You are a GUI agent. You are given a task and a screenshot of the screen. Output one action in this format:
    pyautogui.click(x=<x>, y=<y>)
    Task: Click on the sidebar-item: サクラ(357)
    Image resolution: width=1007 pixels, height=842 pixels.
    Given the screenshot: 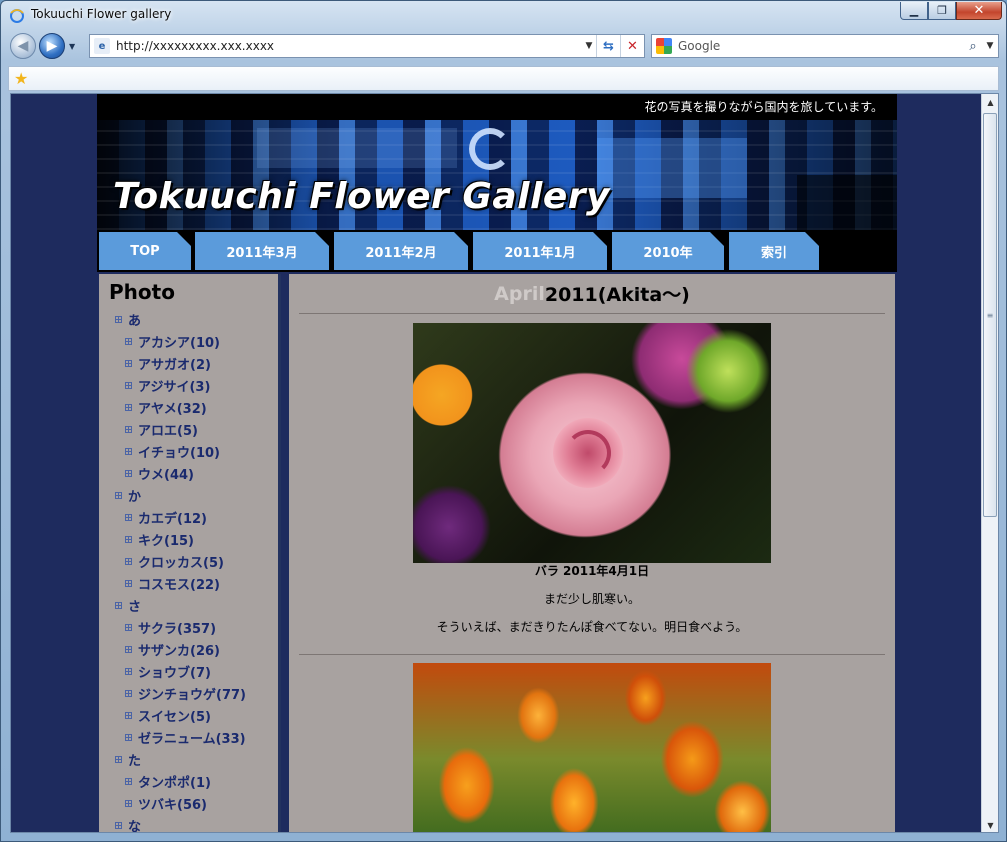 What is the action you would take?
    pyautogui.click(x=188, y=627)
    